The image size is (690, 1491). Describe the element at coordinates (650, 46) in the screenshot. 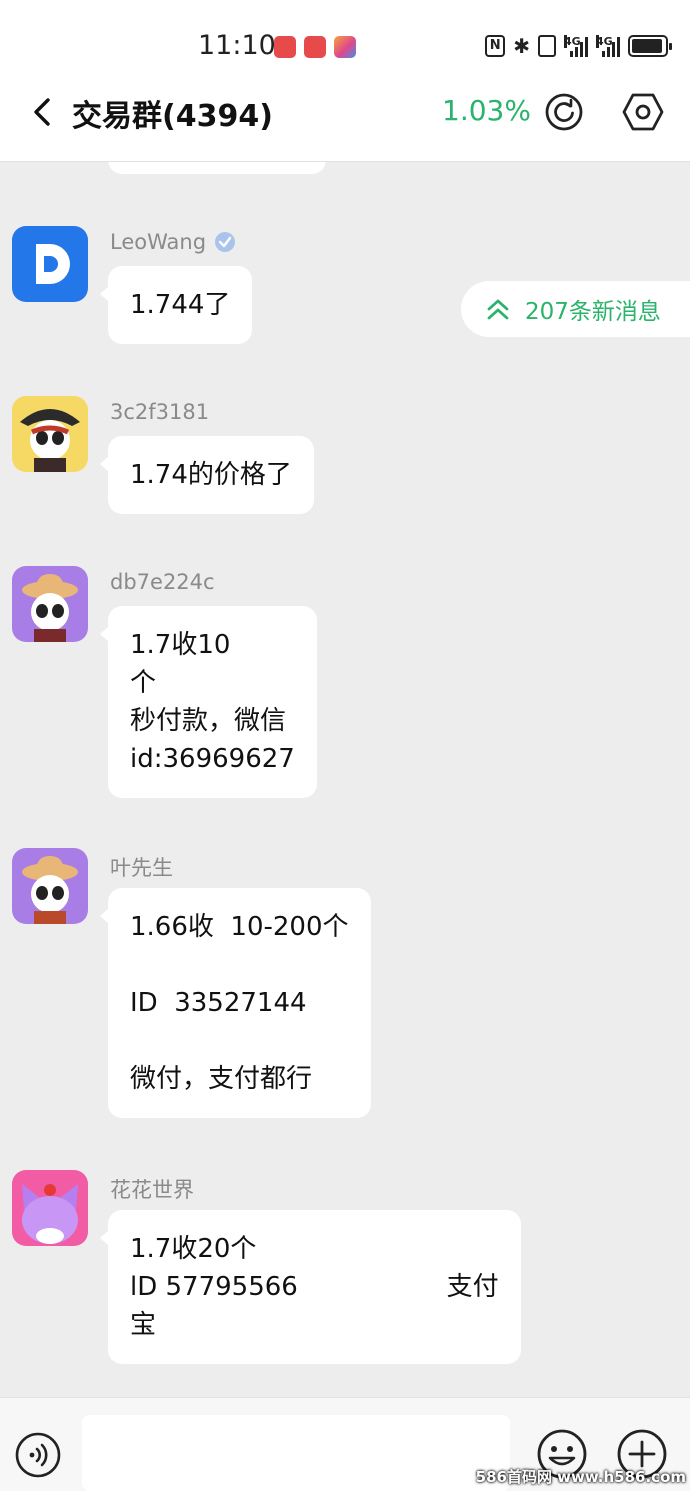

I see `battery-icon` at that location.